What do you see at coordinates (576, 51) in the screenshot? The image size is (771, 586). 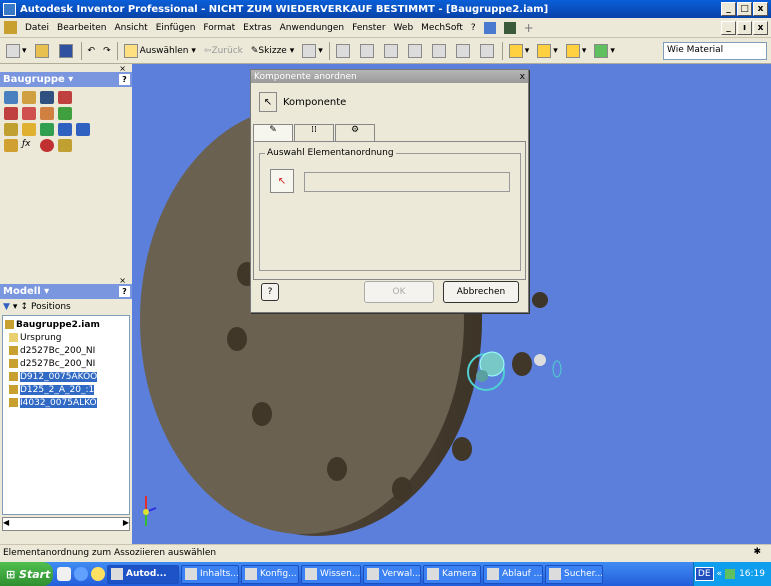 I see `camera-button: ▾` at bounding box center [576, 51].